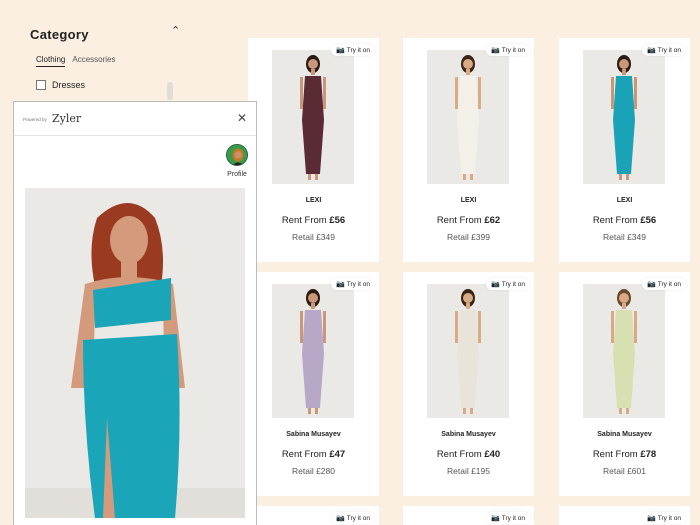  Describe the element at coordinates (337, 454) in the screenshot. I see `rent-amount: £47` at that location.